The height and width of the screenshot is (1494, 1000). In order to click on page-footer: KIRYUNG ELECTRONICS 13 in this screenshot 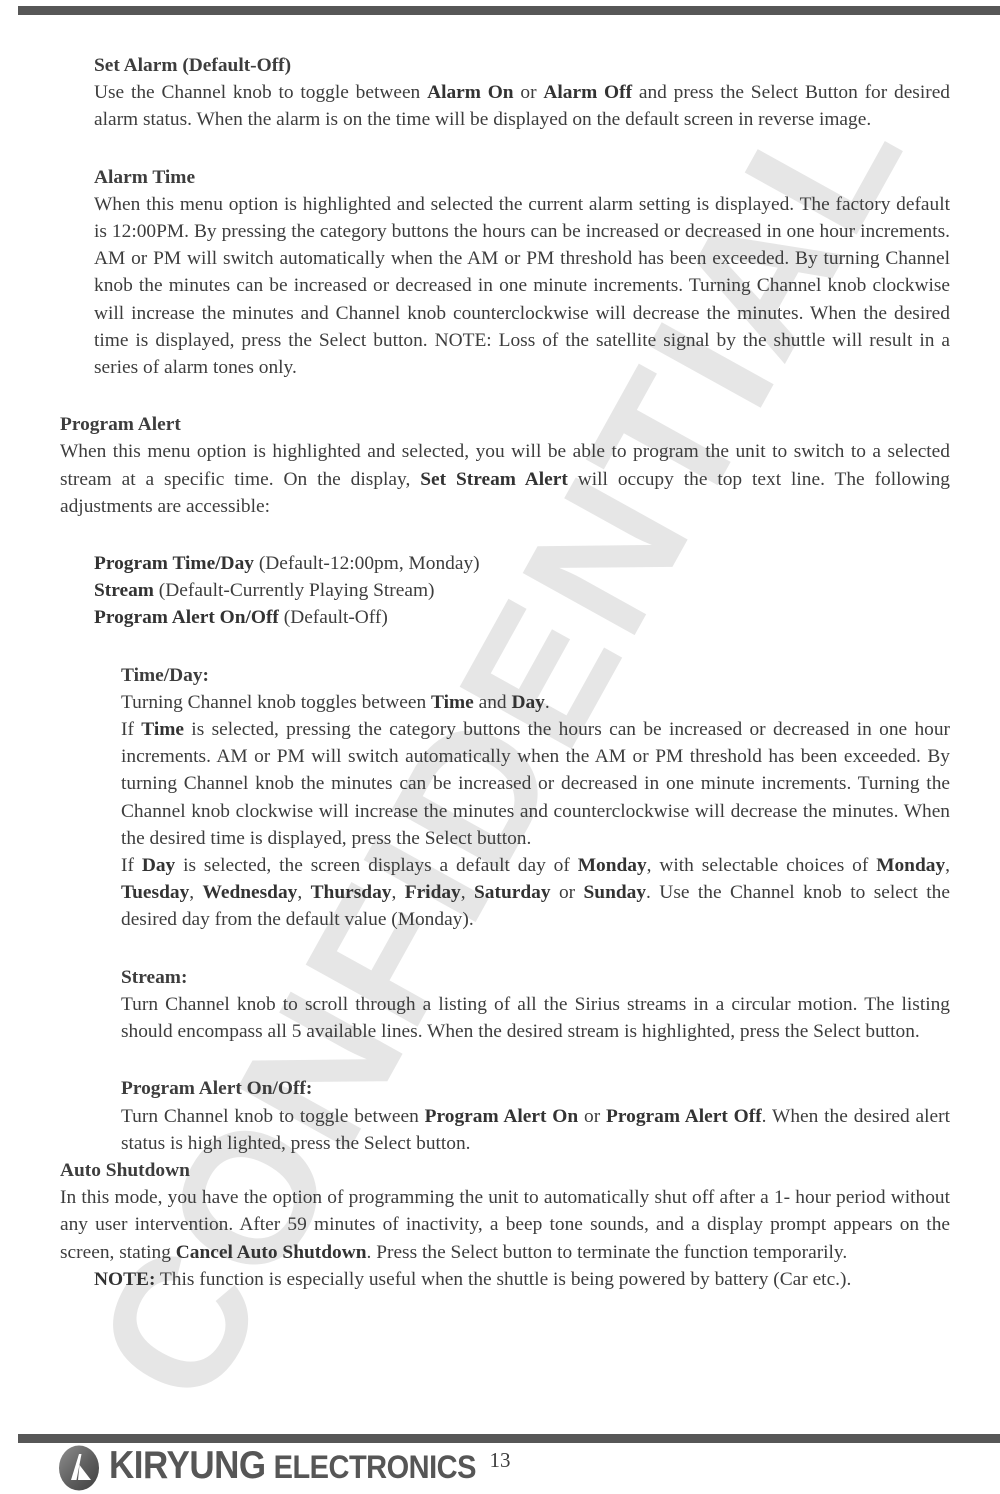, I will do `click(500, 1464)`.